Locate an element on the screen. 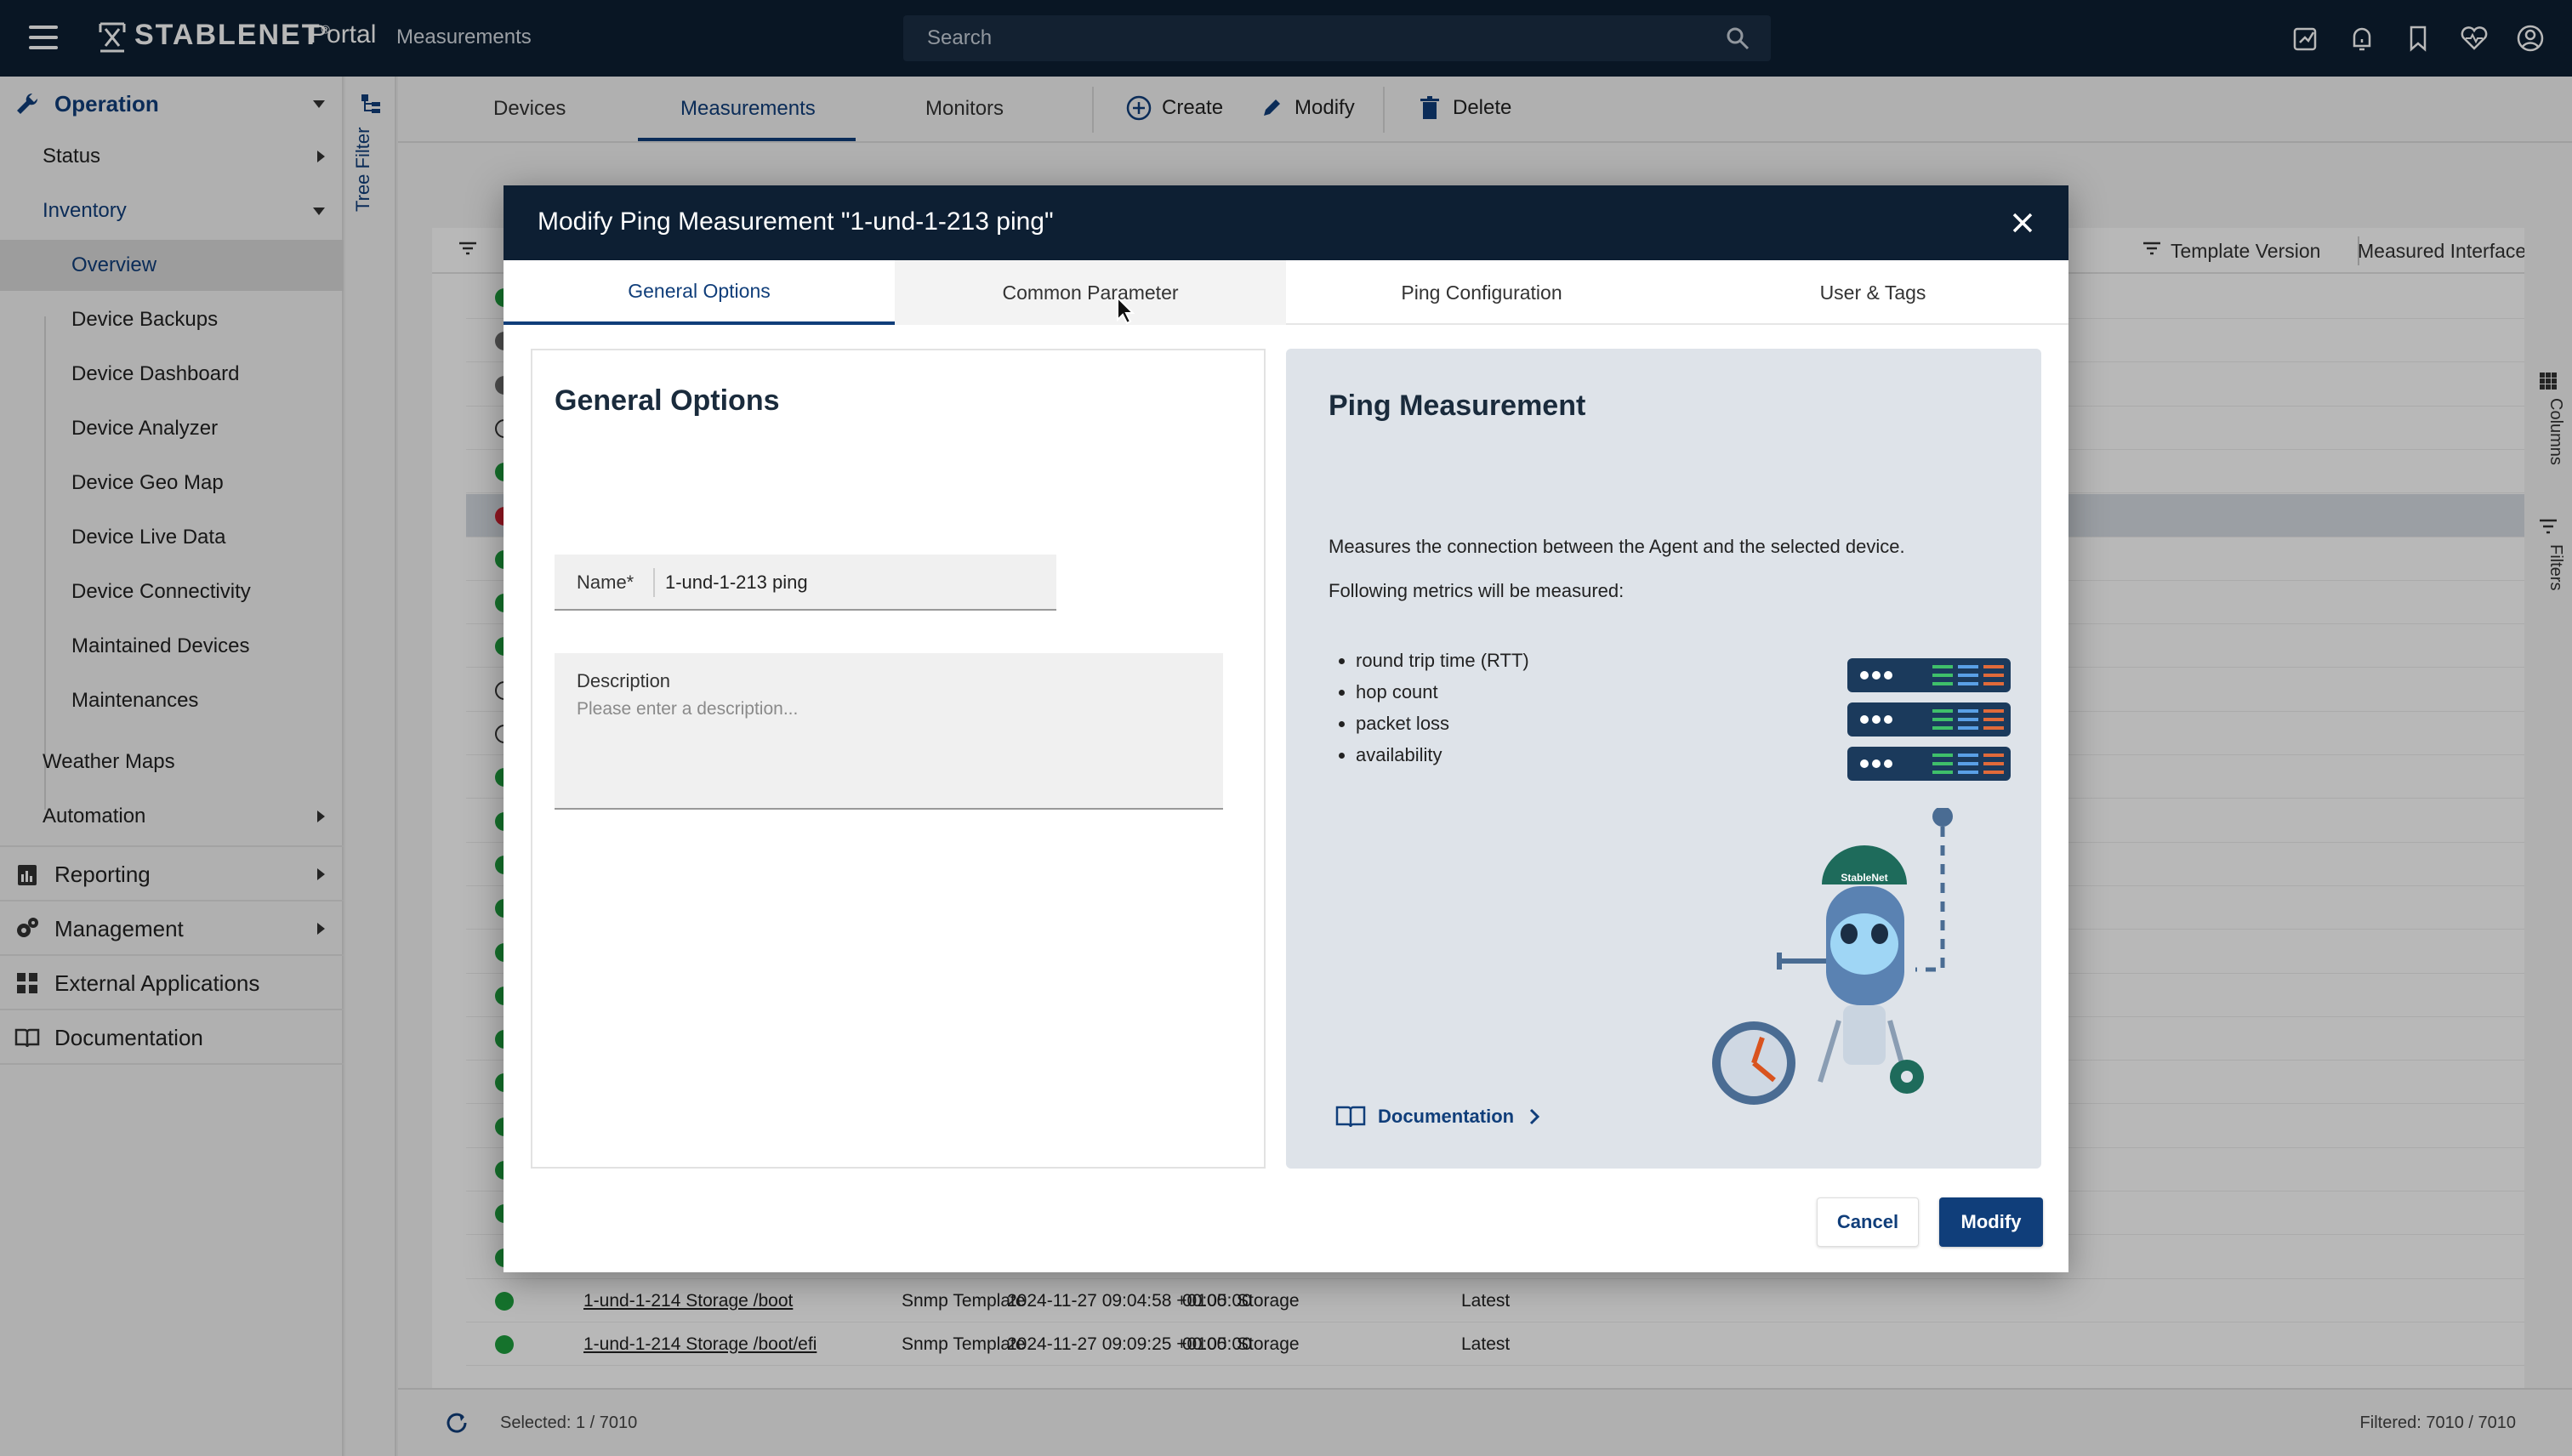  servers-illustration-icon is located at coordinates (1929, 719).